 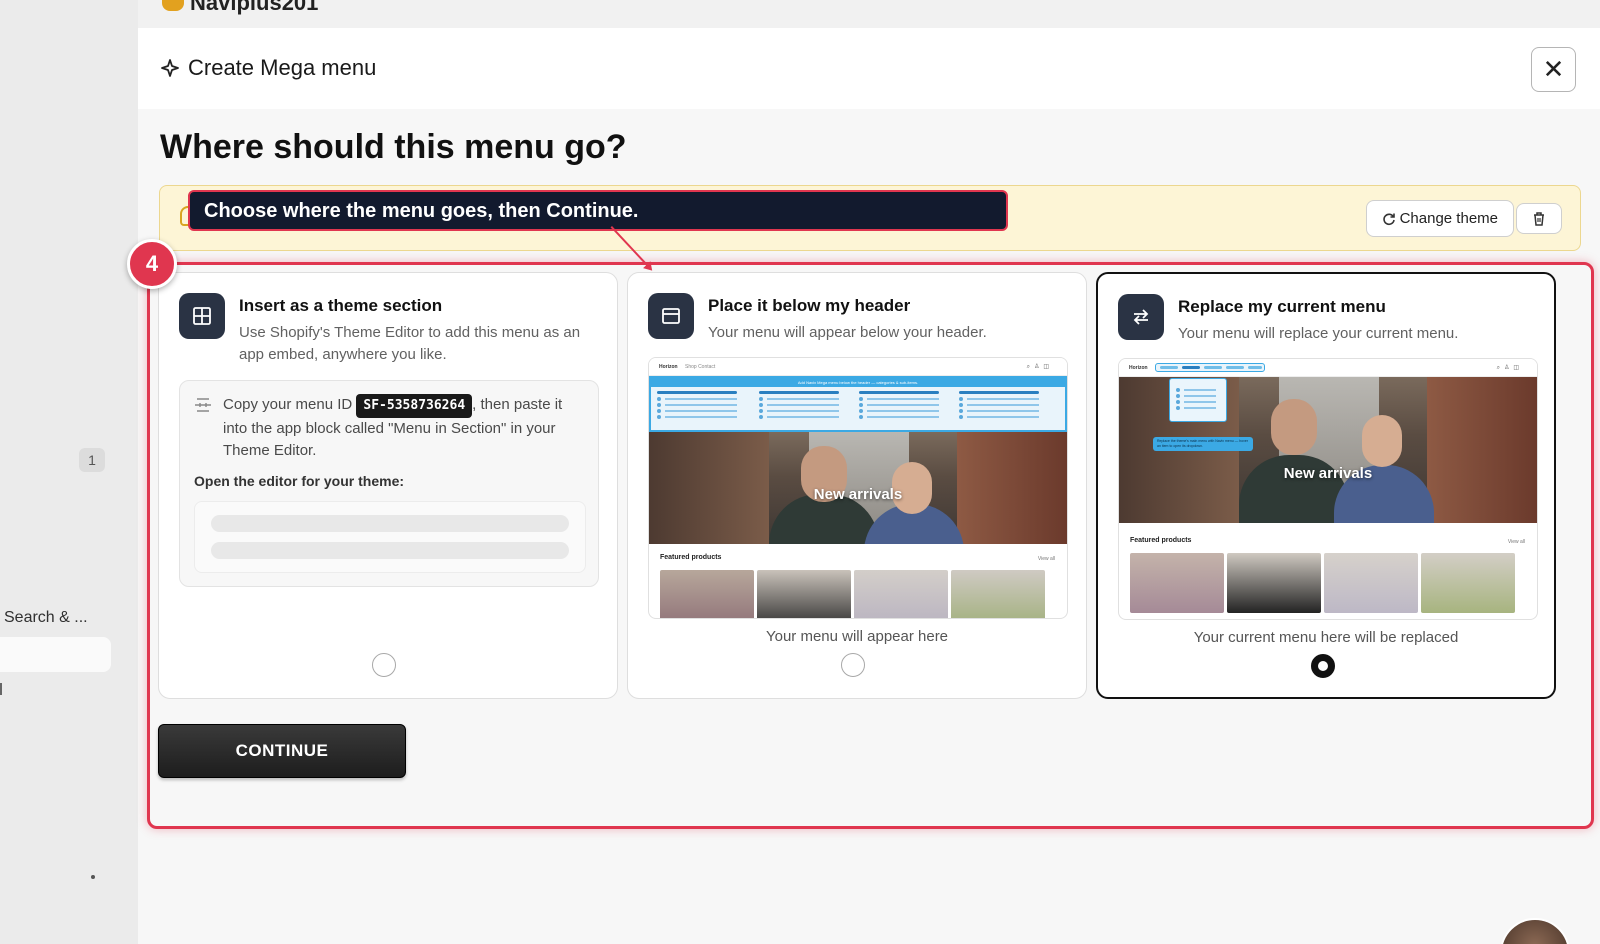 What do you see at coordinates (700, 367) in the screenshot?
I see `preview-nav: Shop Contact` at bounding box center [700, 367].